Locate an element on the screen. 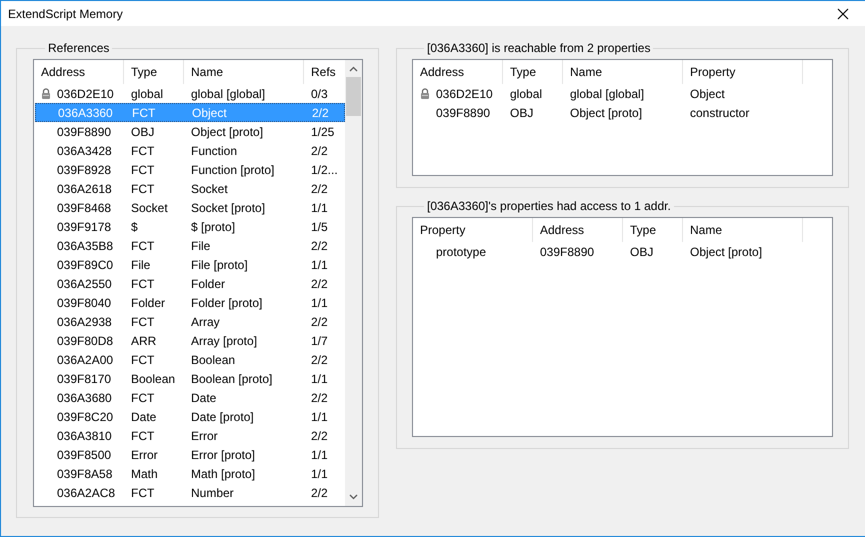 The image size is (865, 537). table-cell: Folder is located at coordinates (148, 303).